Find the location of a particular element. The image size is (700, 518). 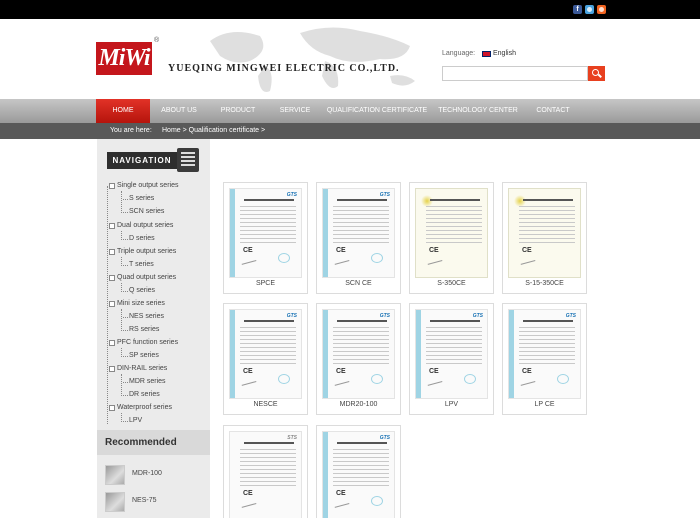

search-input is located at coordinates (515, 73).